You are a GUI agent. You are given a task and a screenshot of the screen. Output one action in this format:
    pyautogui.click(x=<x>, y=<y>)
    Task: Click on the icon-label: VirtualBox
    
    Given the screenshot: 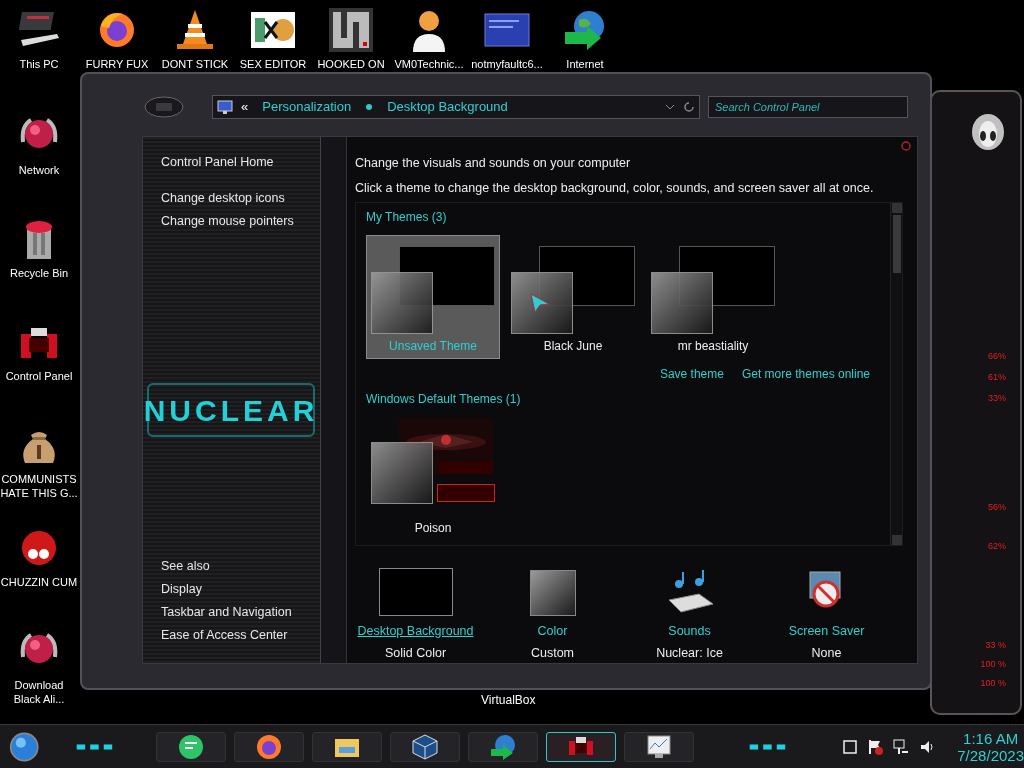 What is the action you would take?
    pyautogui.click(x=508, y=700)
    